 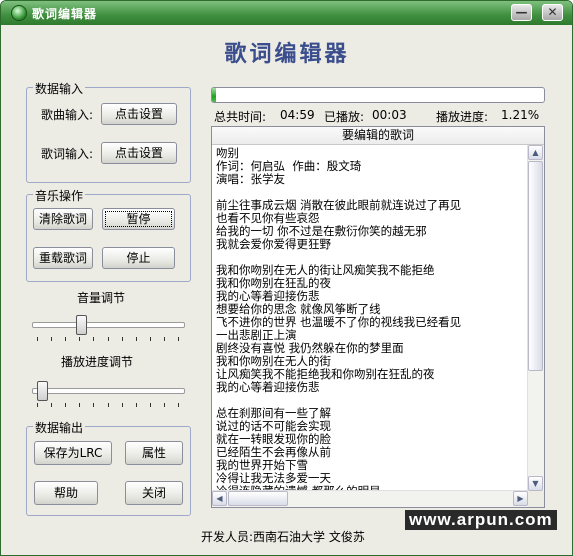 What do you see at coordinates (81, 325) in the screenshot?
I see `volume-slider-thumb` at bounding box center [81, 325].